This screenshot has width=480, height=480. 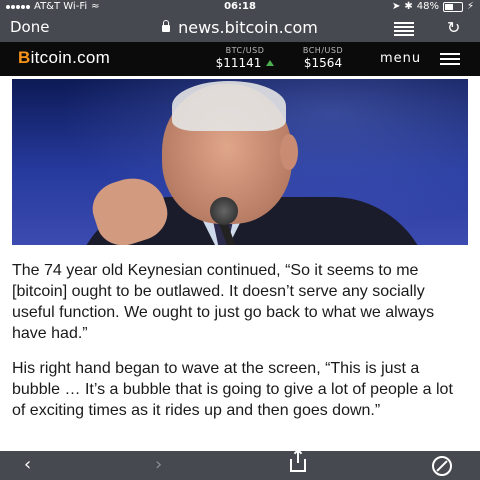 I want to click on url-text: news.bitcoin.com, so click(x=248, y=27).